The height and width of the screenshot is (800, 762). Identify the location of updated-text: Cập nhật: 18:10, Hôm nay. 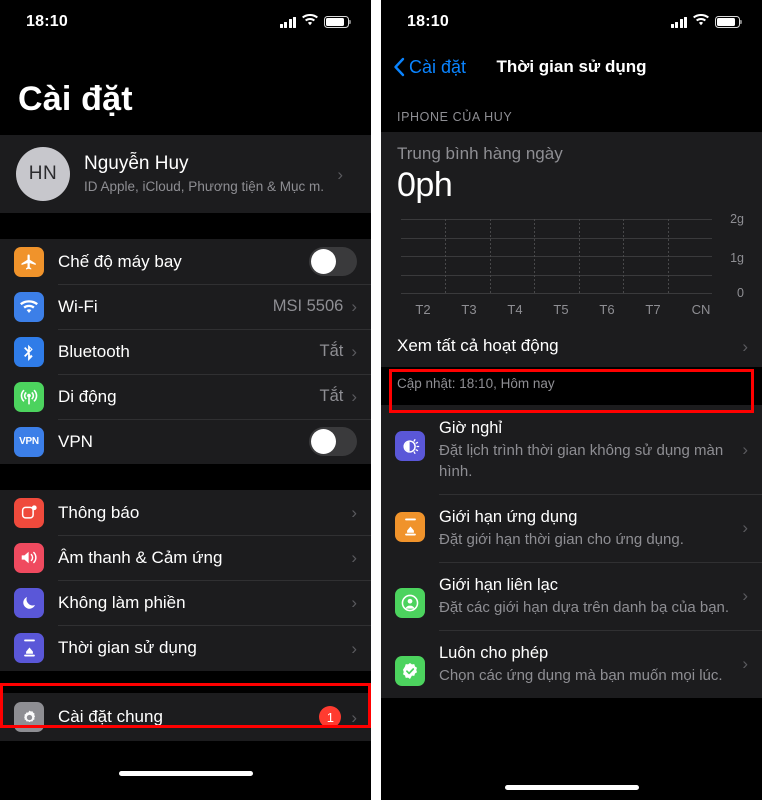
(571, 386).